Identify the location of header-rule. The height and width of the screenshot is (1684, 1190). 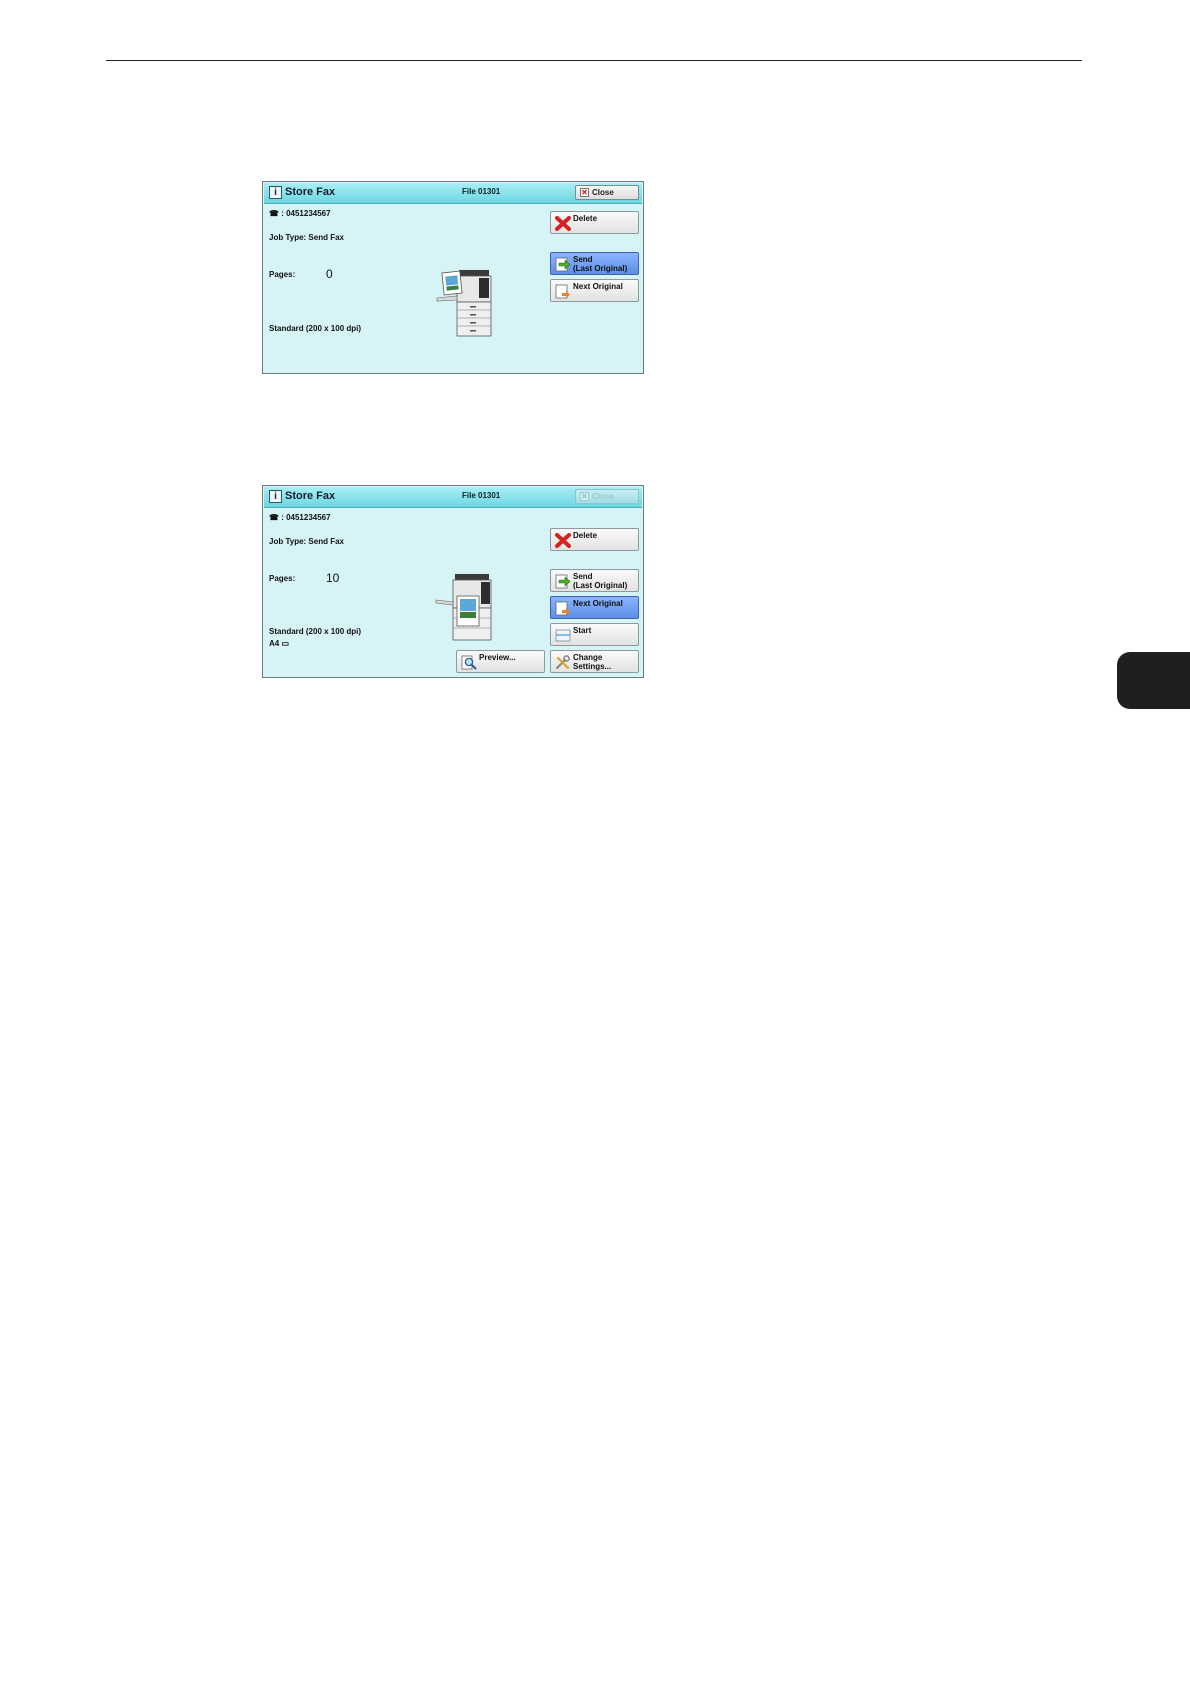
(594, 60).